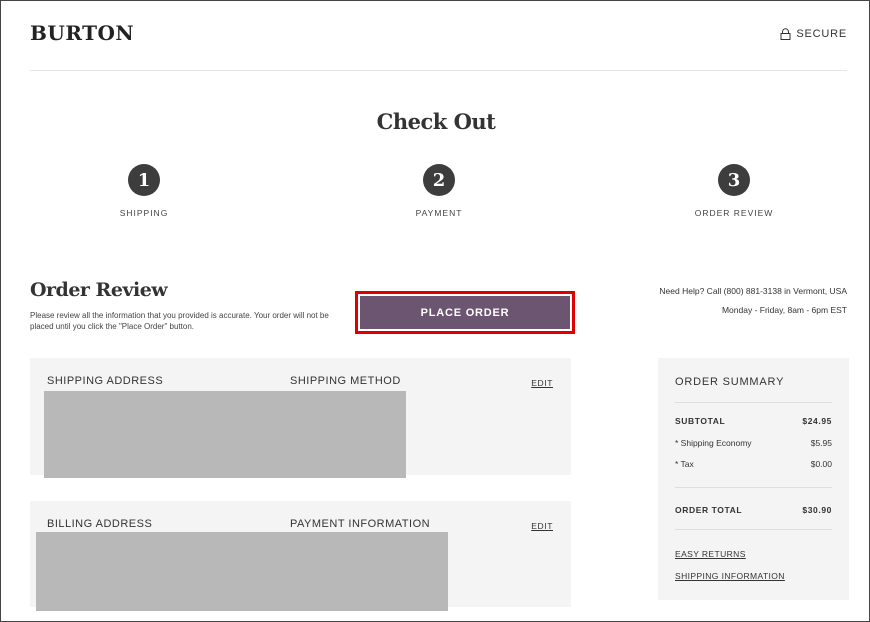 Image resolution: width=870 pixels, height=622 pixels. What do you see at coordinates (439, 213) in the screenshot?
I see `step-label: PAYMENT` at bounding box center [439, 213].